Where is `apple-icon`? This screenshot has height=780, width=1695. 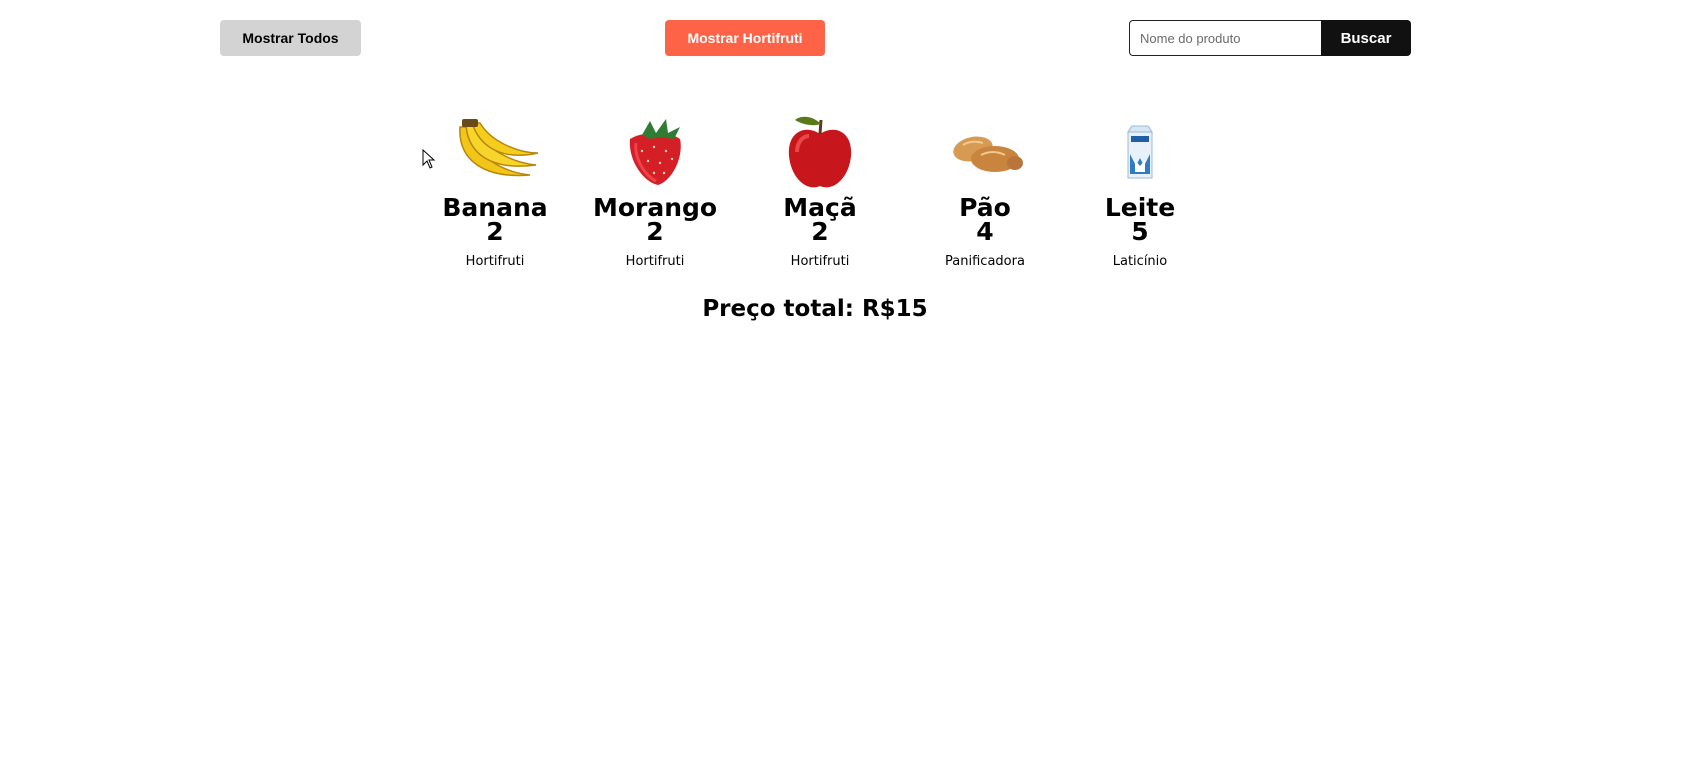
apple-icon is located at coordinates (820, 152).